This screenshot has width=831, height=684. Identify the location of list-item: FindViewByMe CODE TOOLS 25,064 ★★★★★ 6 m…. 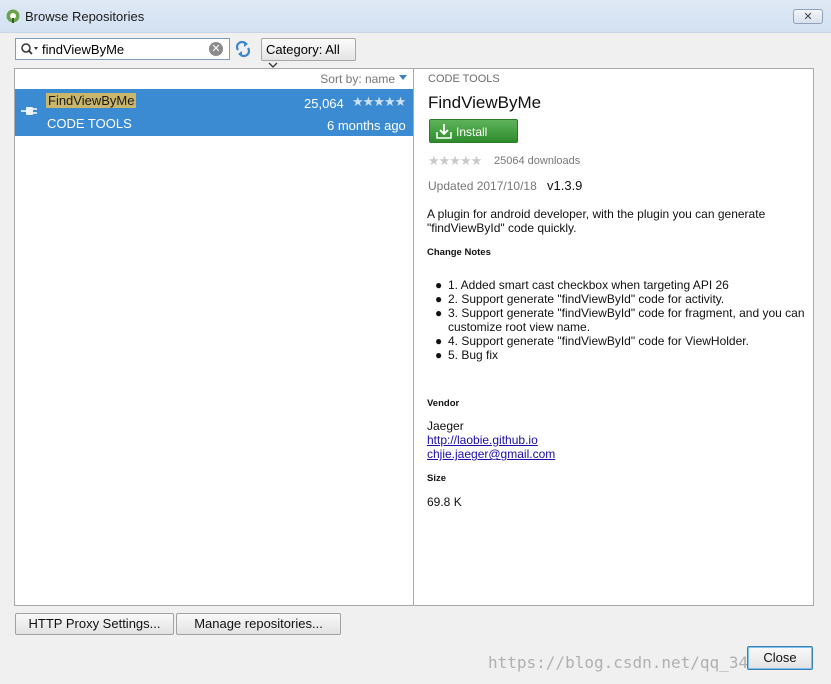
(214, 112).